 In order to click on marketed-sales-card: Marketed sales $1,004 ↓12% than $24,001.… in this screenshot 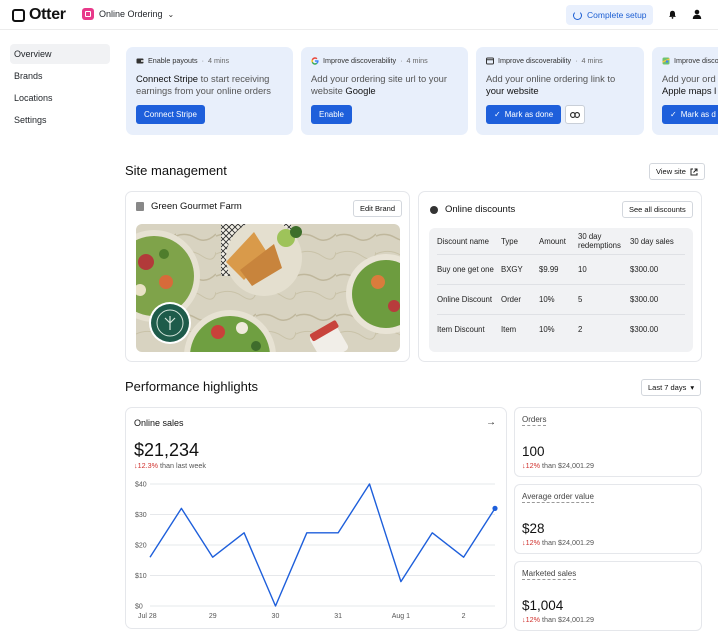, I will do `click(608, 596)`.